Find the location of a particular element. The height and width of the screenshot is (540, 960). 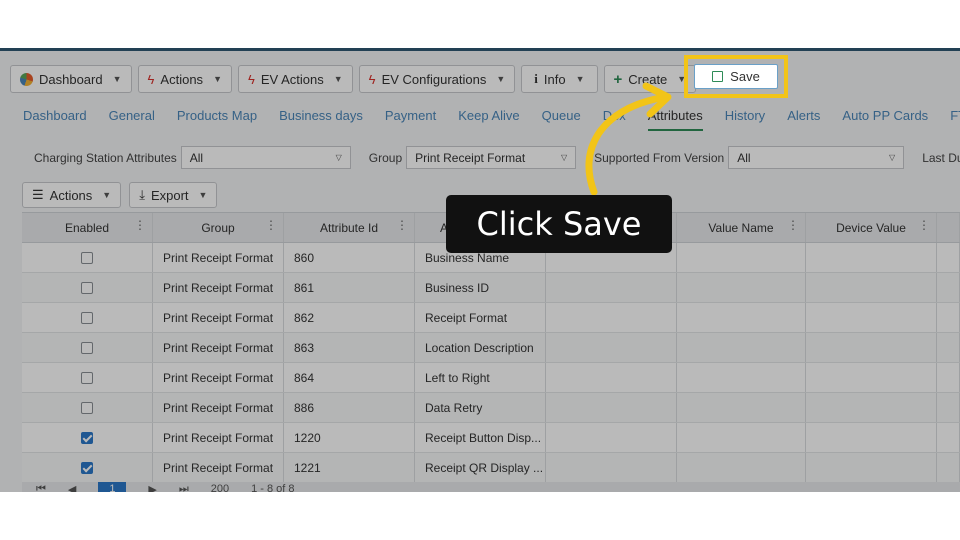

download-icon: ⤓ is located at coordinates (142, 194).